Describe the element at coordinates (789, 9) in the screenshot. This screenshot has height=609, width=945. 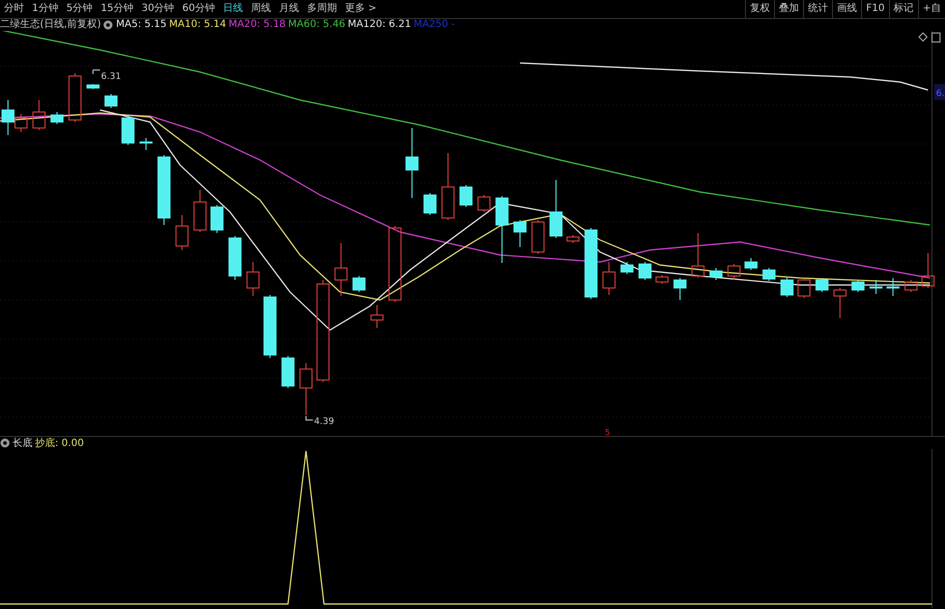
I see `toolbar-button: 叠加` at that location.